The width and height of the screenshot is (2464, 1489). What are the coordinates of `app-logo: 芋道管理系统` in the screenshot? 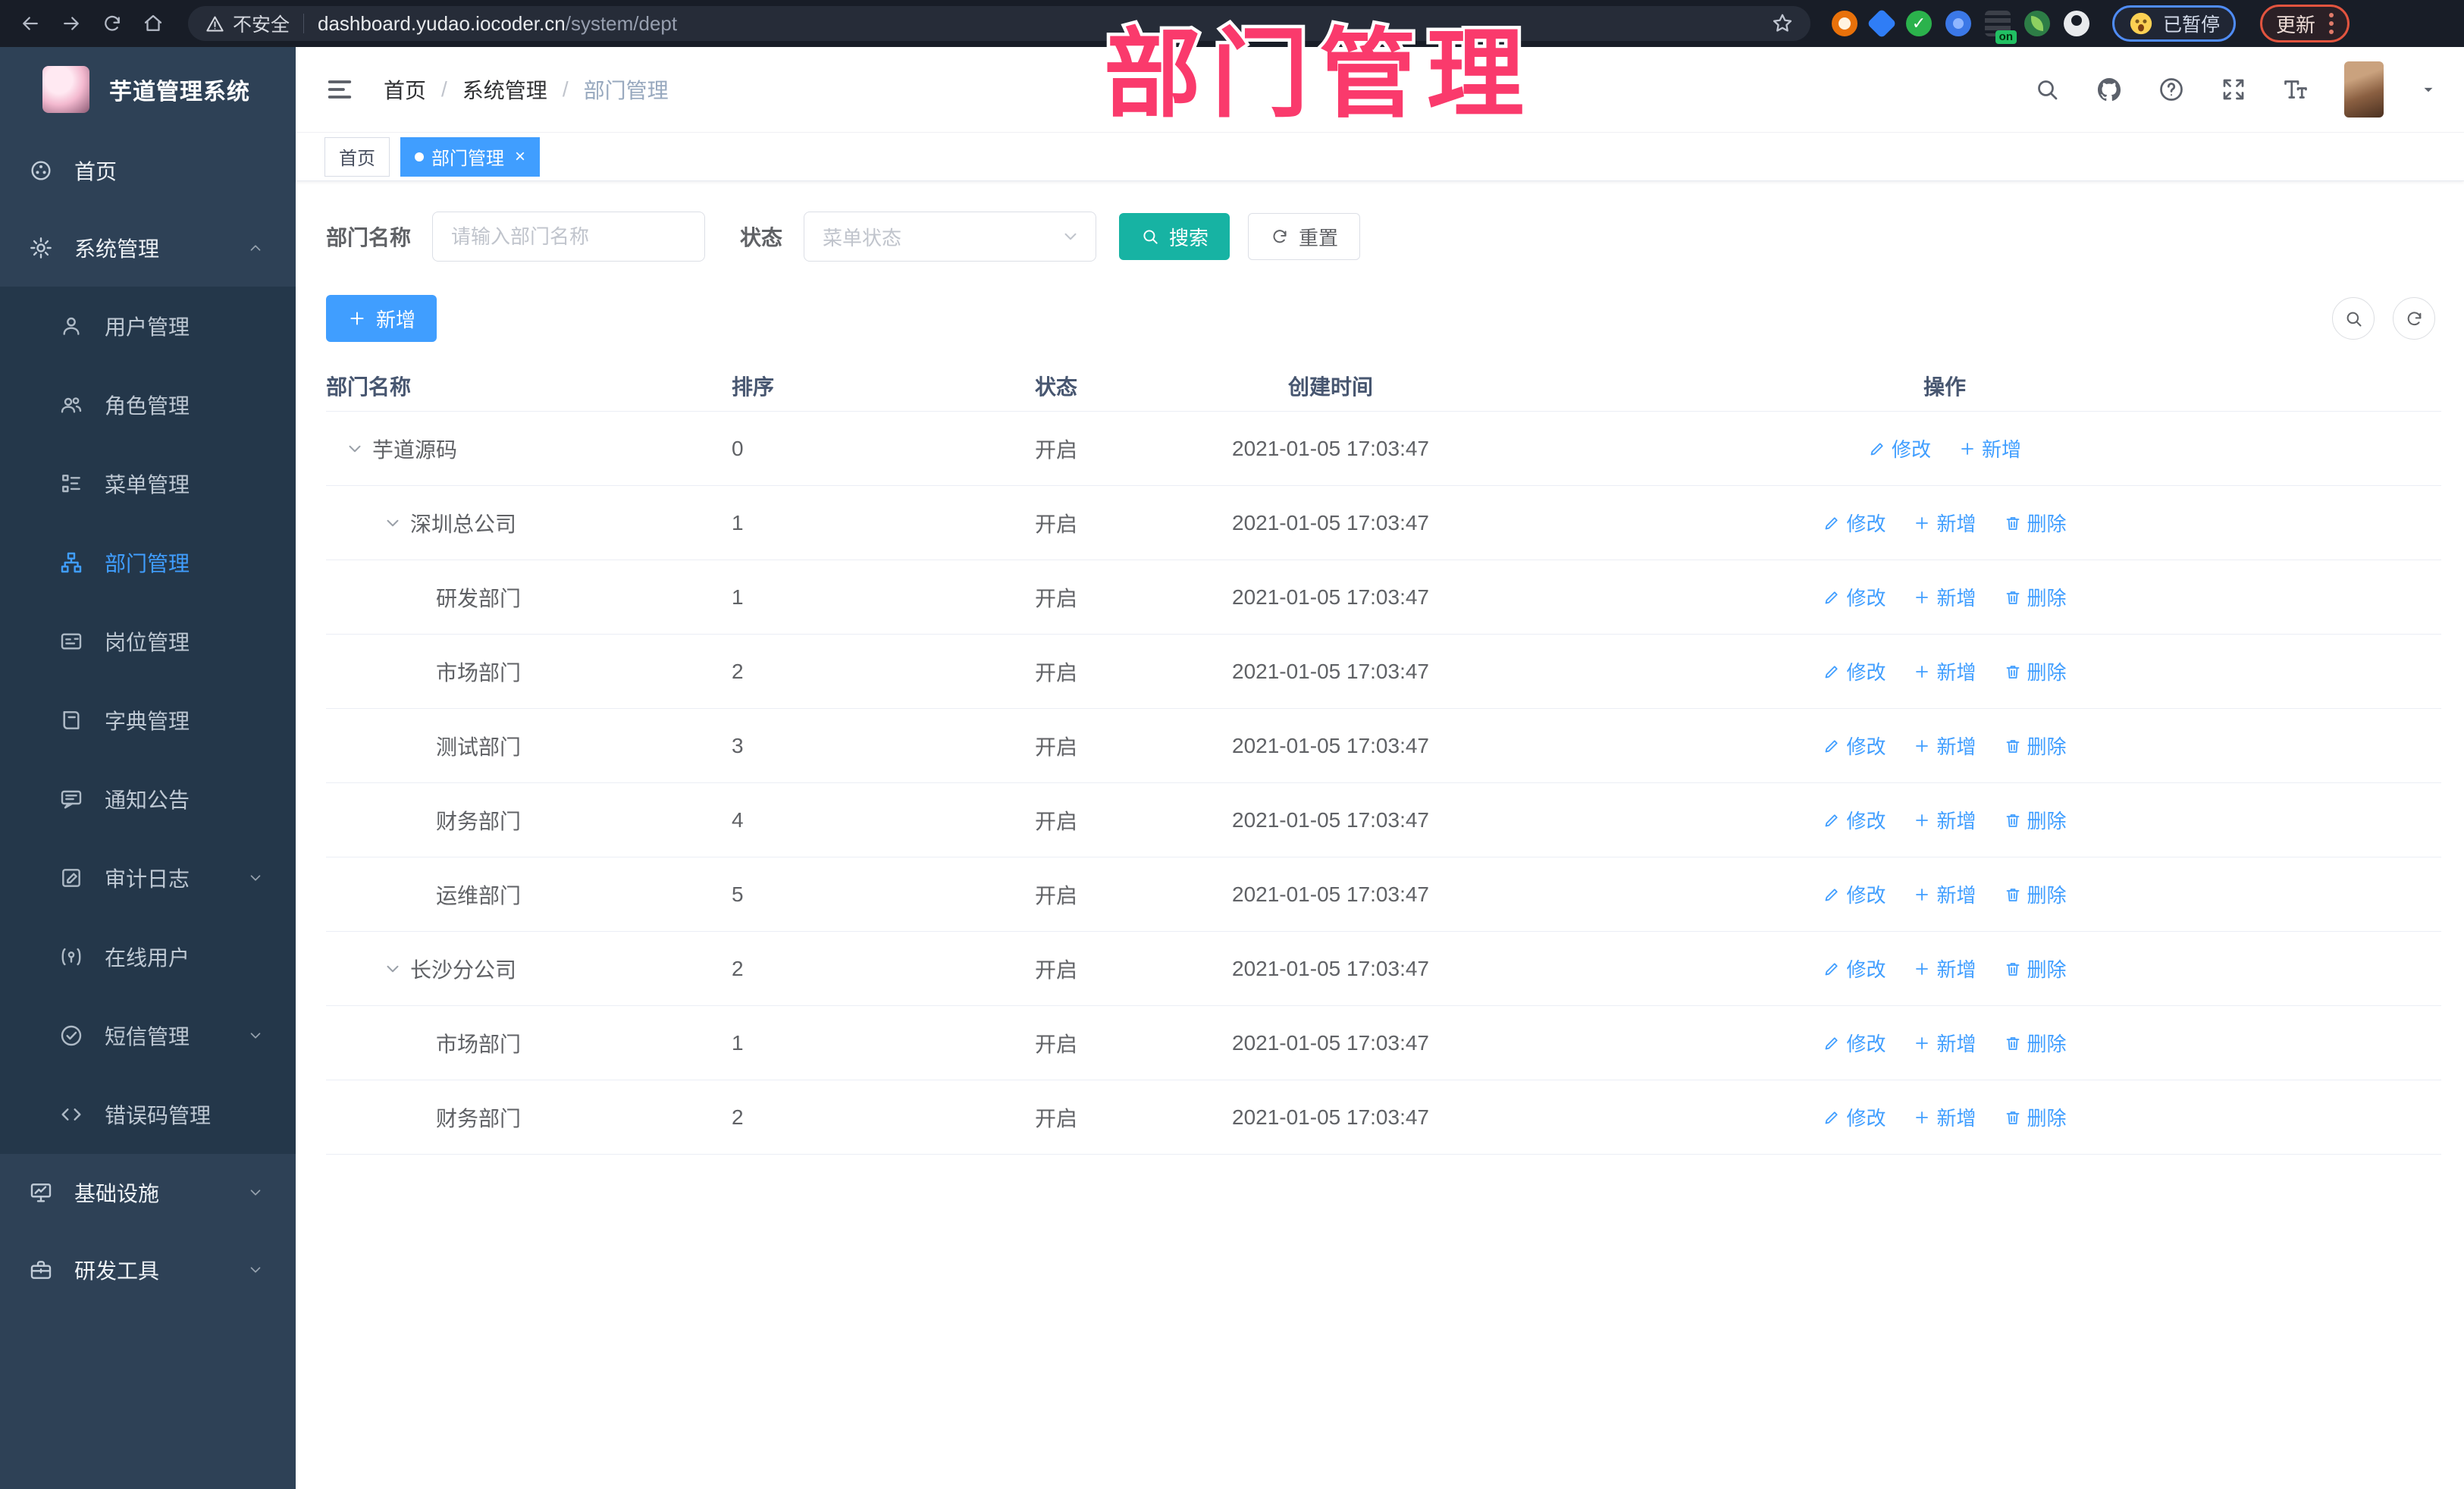 It's located at (148, 89).